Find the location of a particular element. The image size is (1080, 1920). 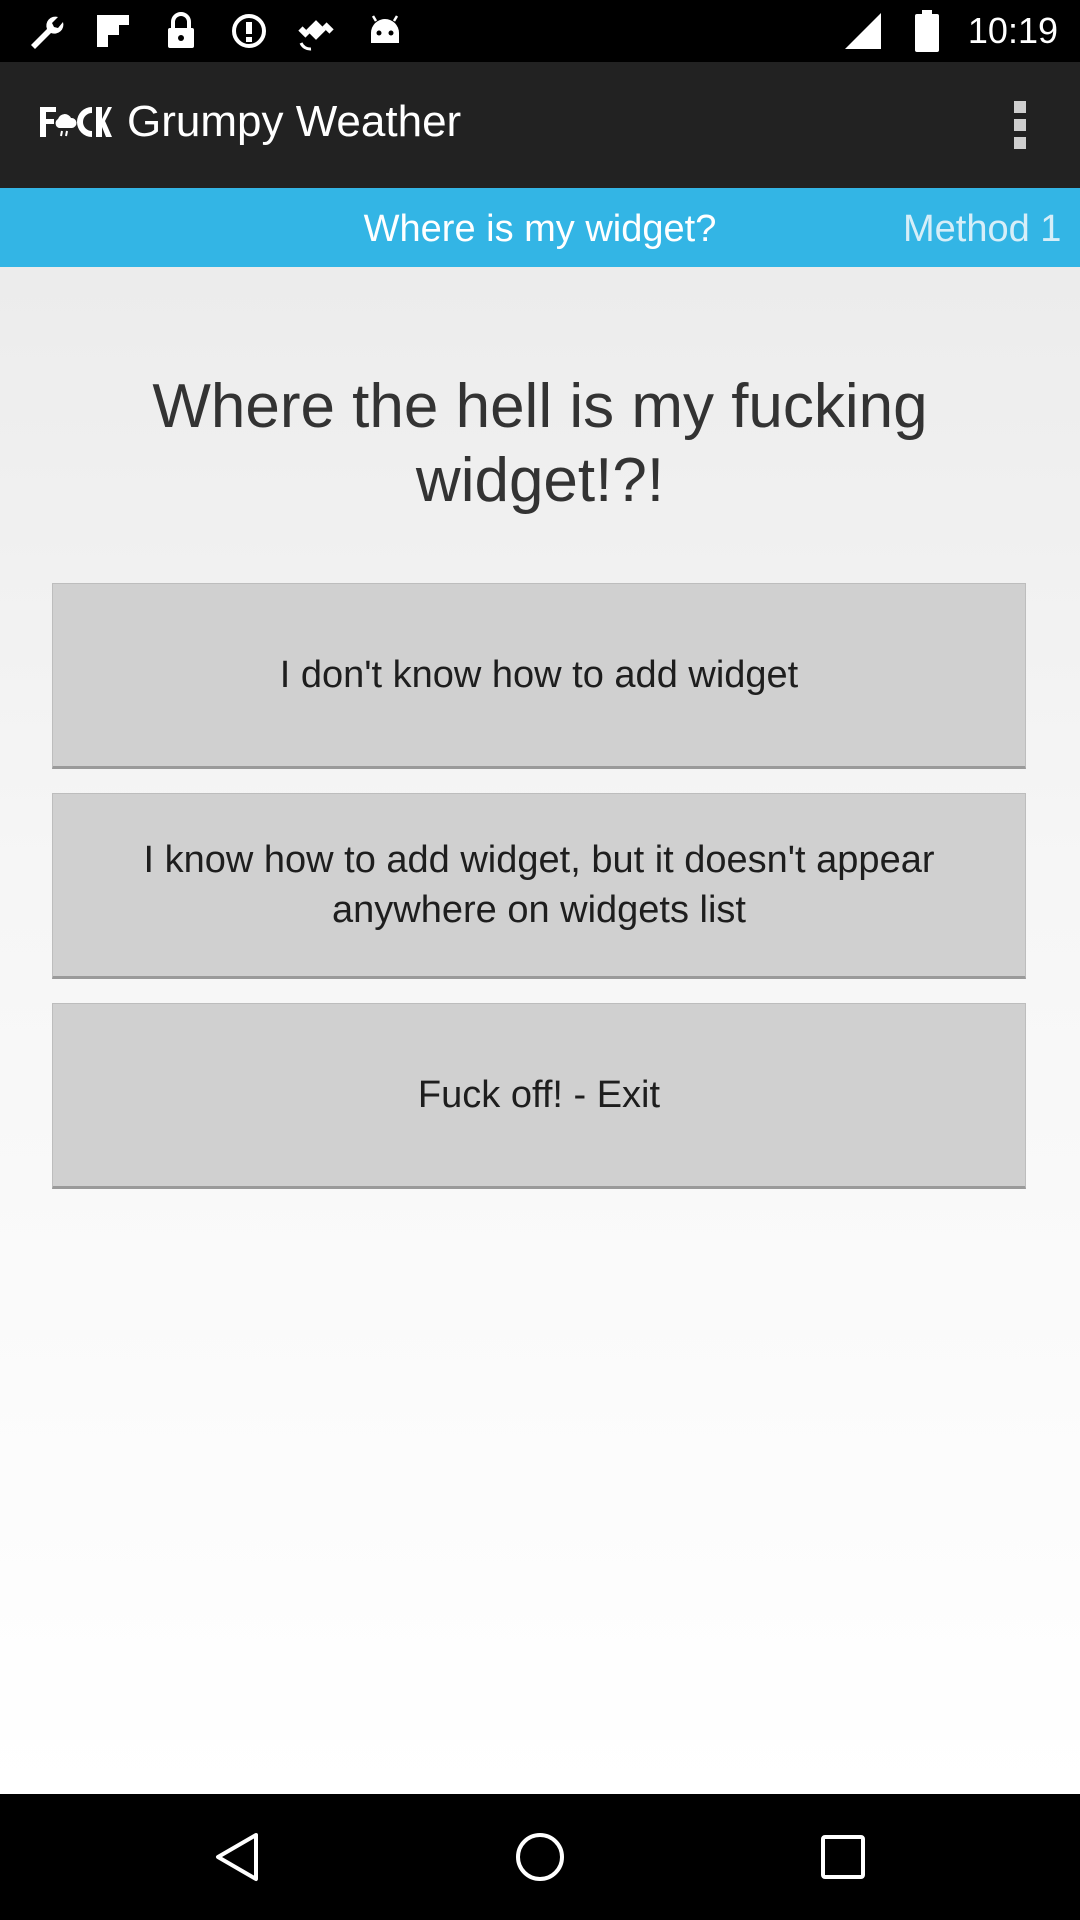

more-vert-icon is located at coordinates (1020, 125).